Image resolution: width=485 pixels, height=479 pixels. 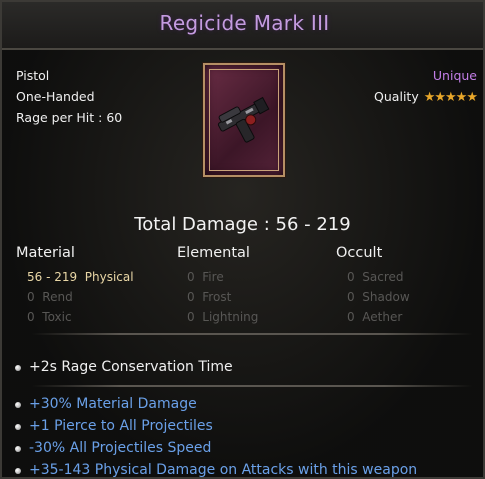 I want to click on stat-fire-name: Fire, so click(x=213, y=277).